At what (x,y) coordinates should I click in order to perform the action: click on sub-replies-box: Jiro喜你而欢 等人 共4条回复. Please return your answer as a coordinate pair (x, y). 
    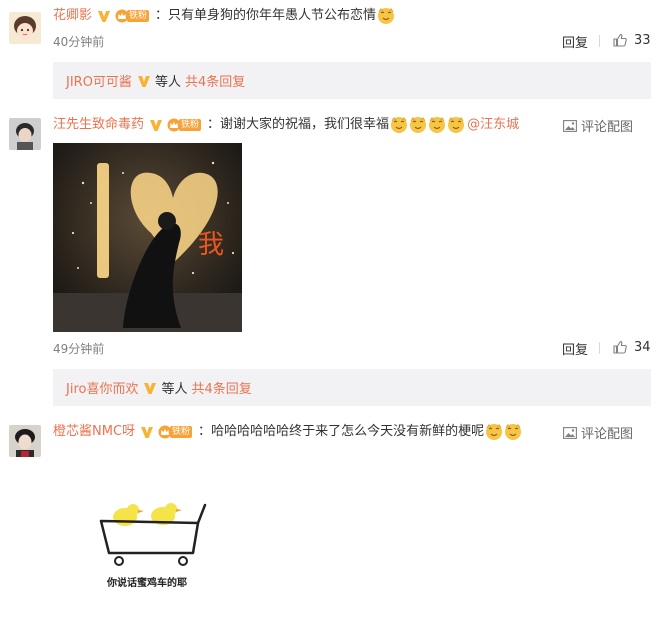
    Looking at the image, I should click on (352, 387).